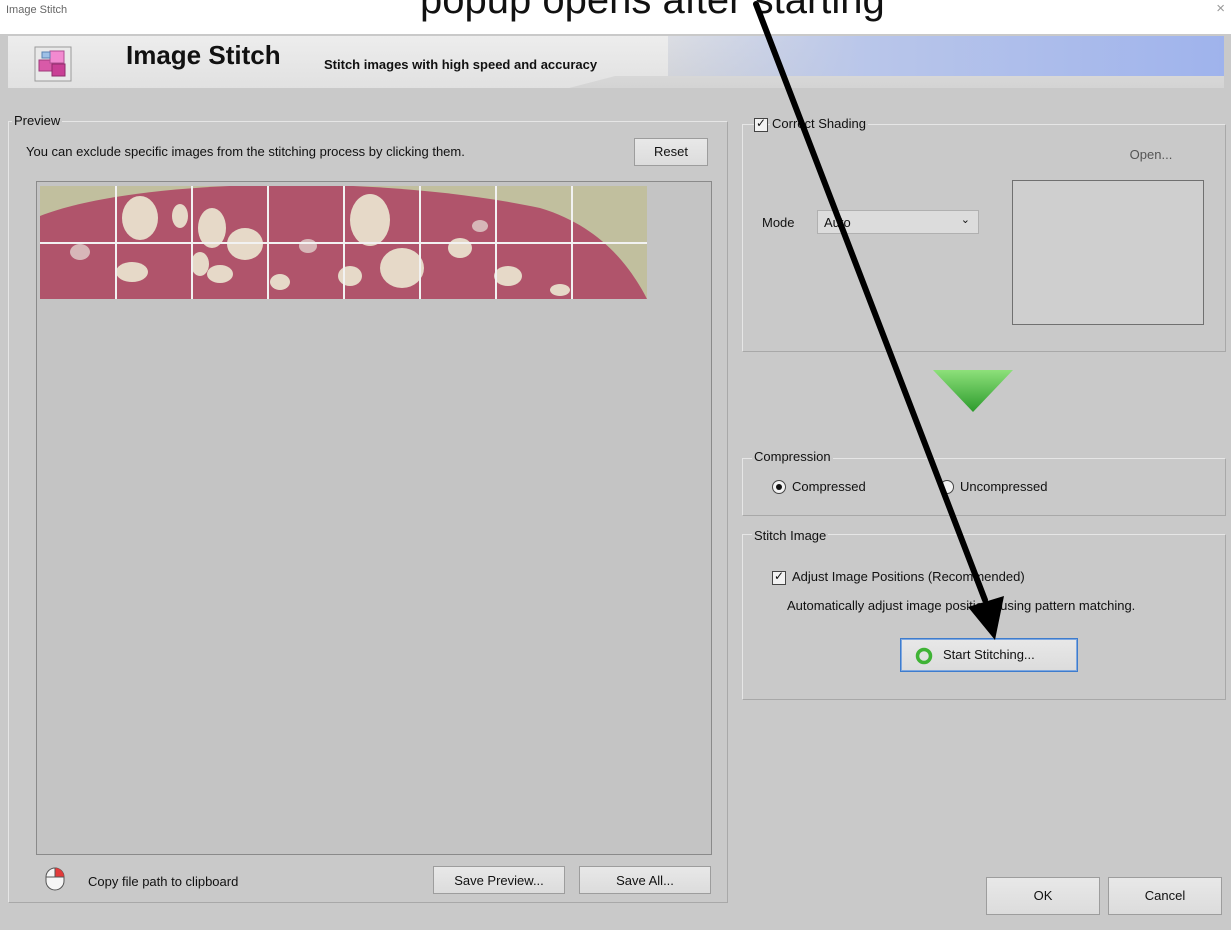 Image resolution: width=1231 pixels, height=930 pixels. Describe the element at coordinates (37, 10) in the screenshot. I see `window-title: Image Stitch` at that location.